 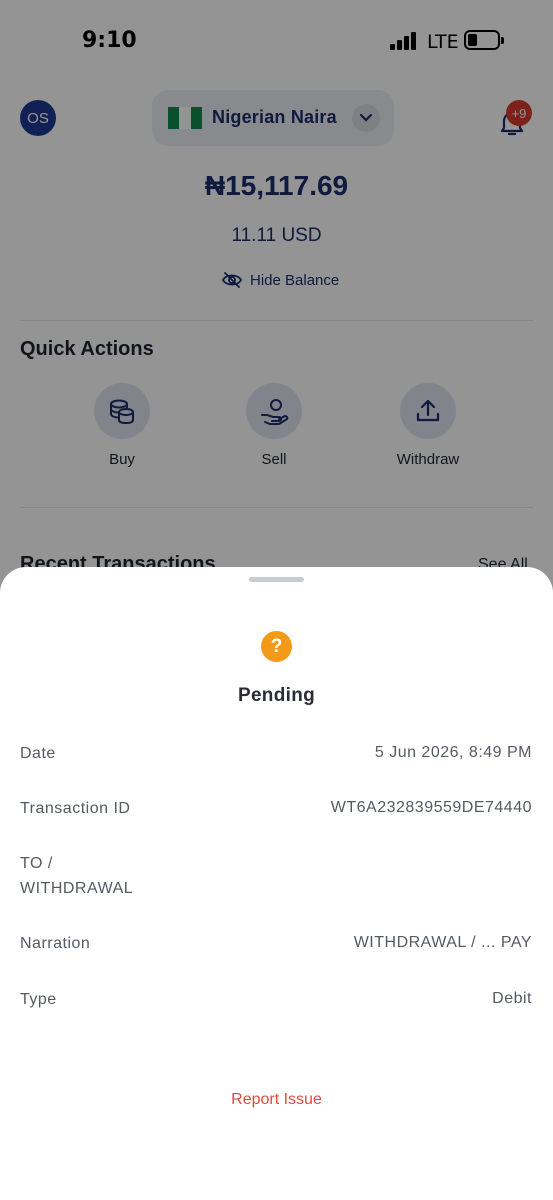 What do you see at coordinates (75, 808) in the screenshot?
I see `transaction-id-label: Transaction ID` at bounding box center [75, 808].